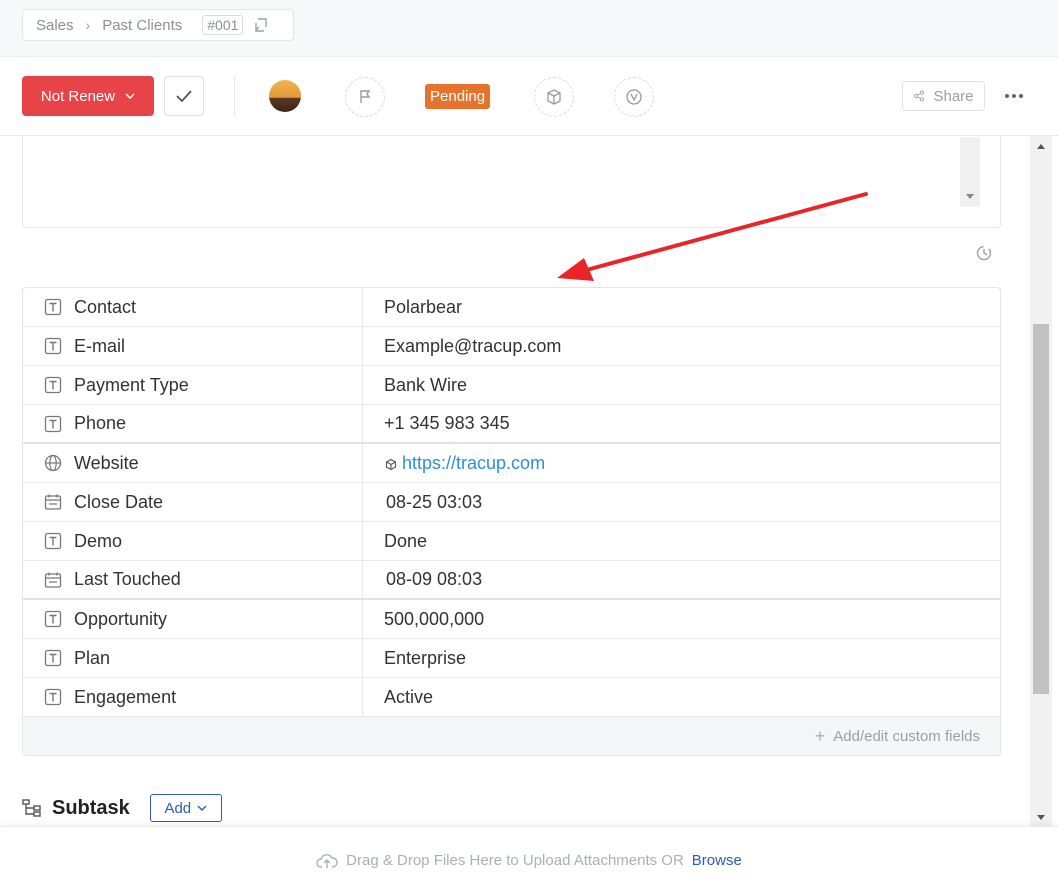  I want to click on field-name: Demo, so click(193, 541).